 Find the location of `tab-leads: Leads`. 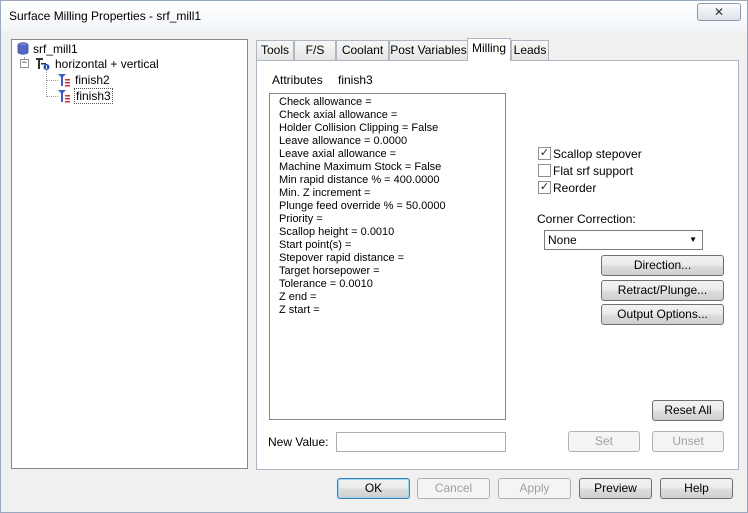

tab-leads: Leads is located at coordinates (530, 50).